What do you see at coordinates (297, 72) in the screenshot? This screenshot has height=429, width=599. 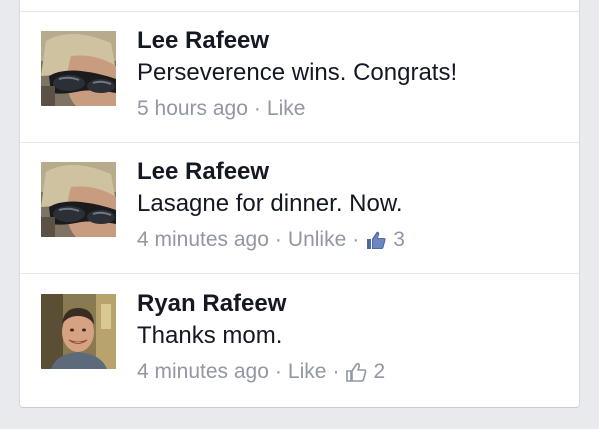 I see `comment-text: Perseverence wins. Congrats!` at bounding box center [297, 72].